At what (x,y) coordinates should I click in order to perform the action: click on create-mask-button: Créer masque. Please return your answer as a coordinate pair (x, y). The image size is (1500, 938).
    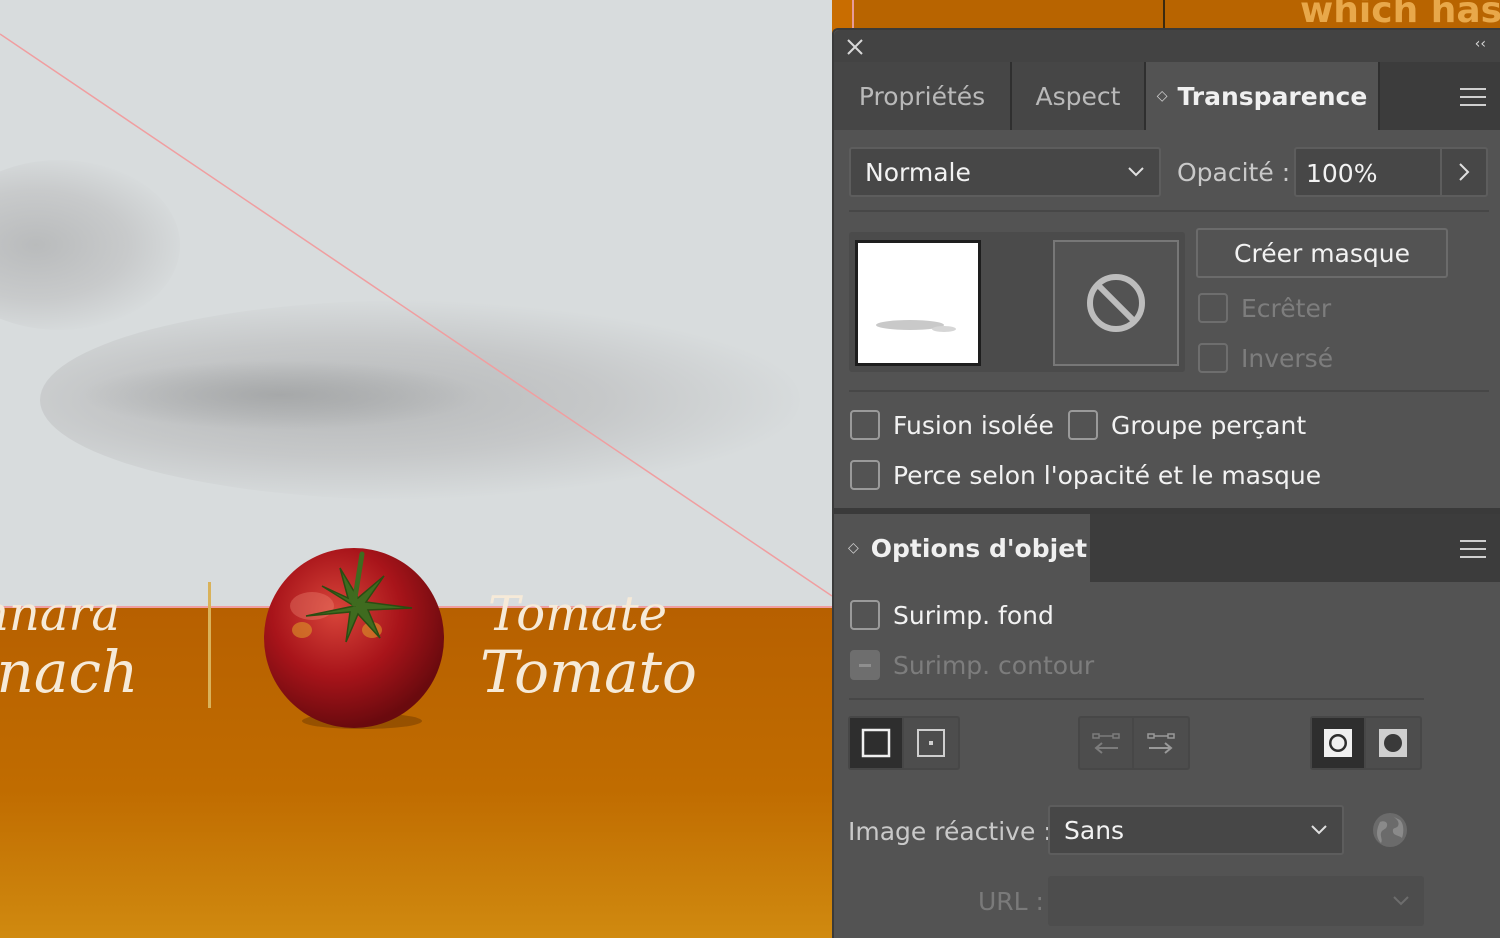
    Looking at the image, I should click on (1322, 253).